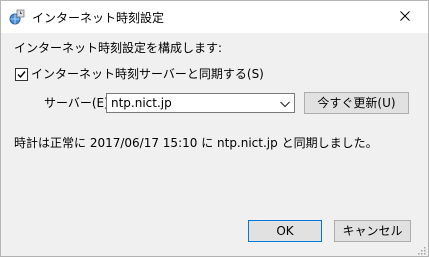 The height and width of the screenshot is (258, 429). Describe the element at coordinates (147, 74) in the screenshot. I see `sync-checkbox-label: インターネット時刻サーバーと同期する(S)` at that location.